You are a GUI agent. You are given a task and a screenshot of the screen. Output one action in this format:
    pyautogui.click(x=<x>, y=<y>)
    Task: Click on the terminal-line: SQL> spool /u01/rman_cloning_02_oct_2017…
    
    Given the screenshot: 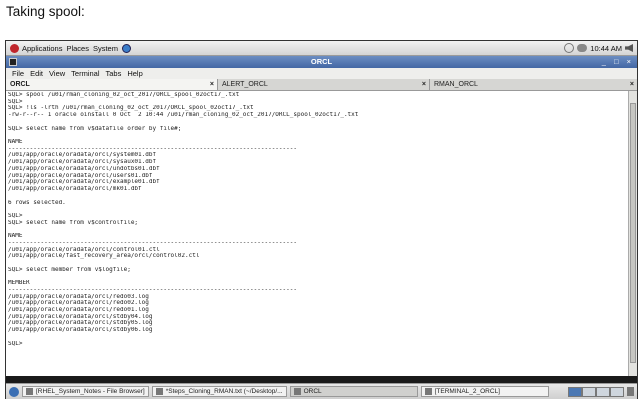 What is the action you would take?
    pyautogui.click(x=124, y=95)
    